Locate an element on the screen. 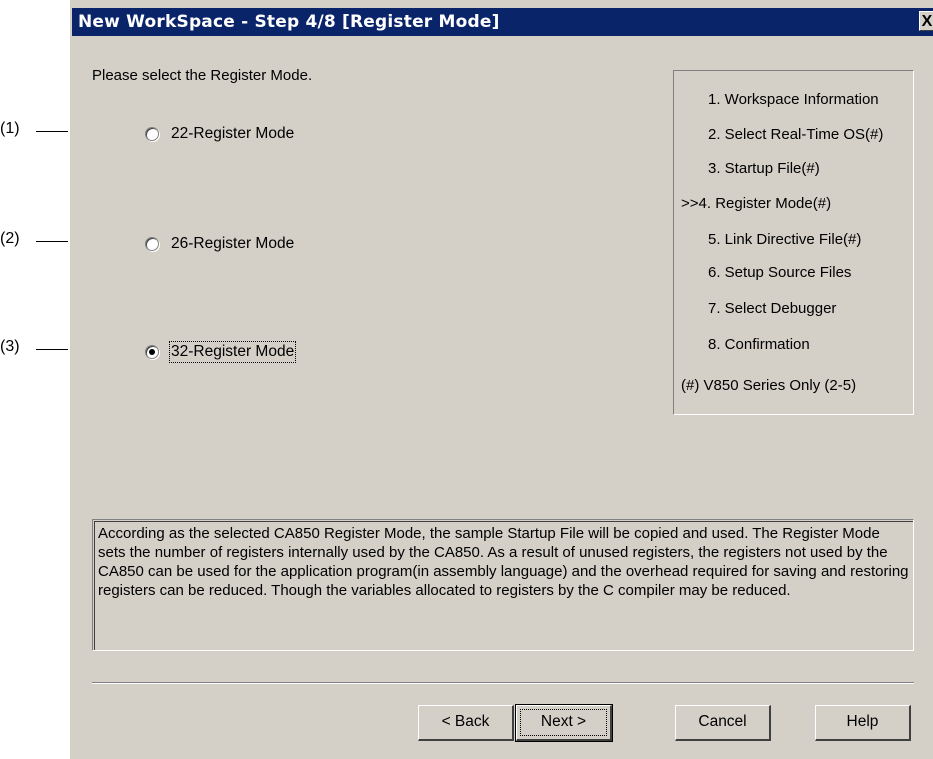  radio-32-register: 32-Register Mode is located at coordinates (221, 352).